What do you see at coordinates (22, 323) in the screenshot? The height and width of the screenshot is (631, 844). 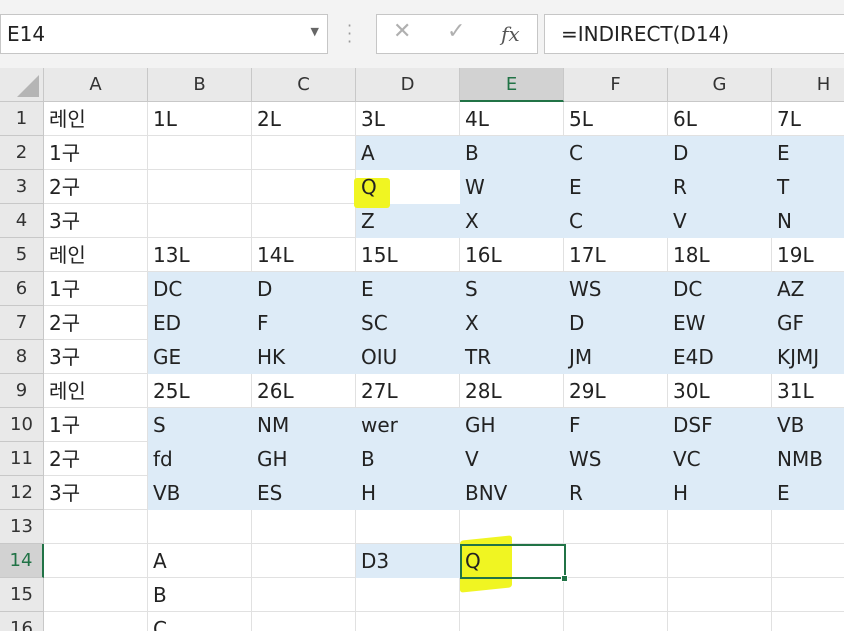 I see `row-header-7: 7` at bounding box center [22, 323].